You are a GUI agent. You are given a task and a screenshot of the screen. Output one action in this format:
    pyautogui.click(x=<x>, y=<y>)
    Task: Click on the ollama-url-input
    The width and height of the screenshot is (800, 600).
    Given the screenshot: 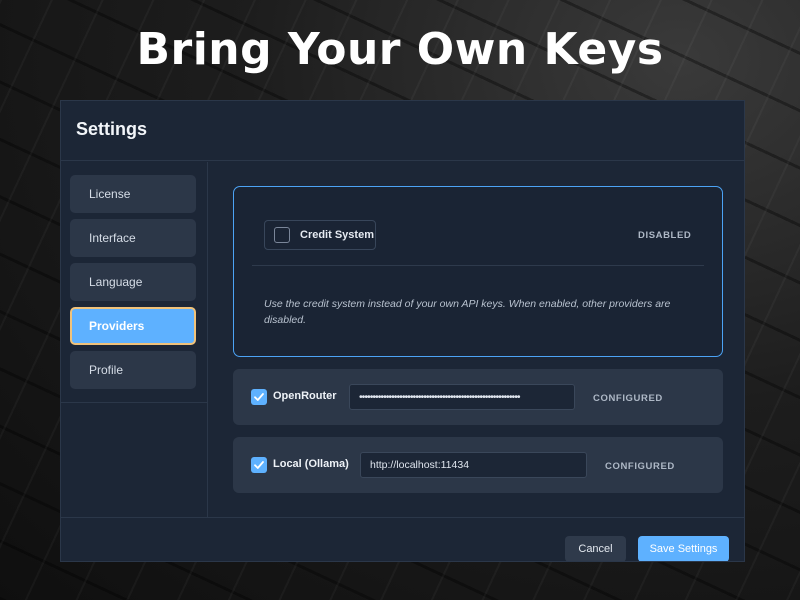 What is the action you would take?
    pyautogui.click(x=473, y=465)
    